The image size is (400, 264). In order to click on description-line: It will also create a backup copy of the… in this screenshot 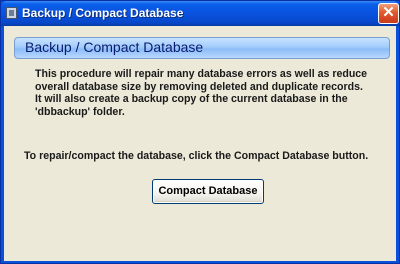, I will do `click(191, 99)`.